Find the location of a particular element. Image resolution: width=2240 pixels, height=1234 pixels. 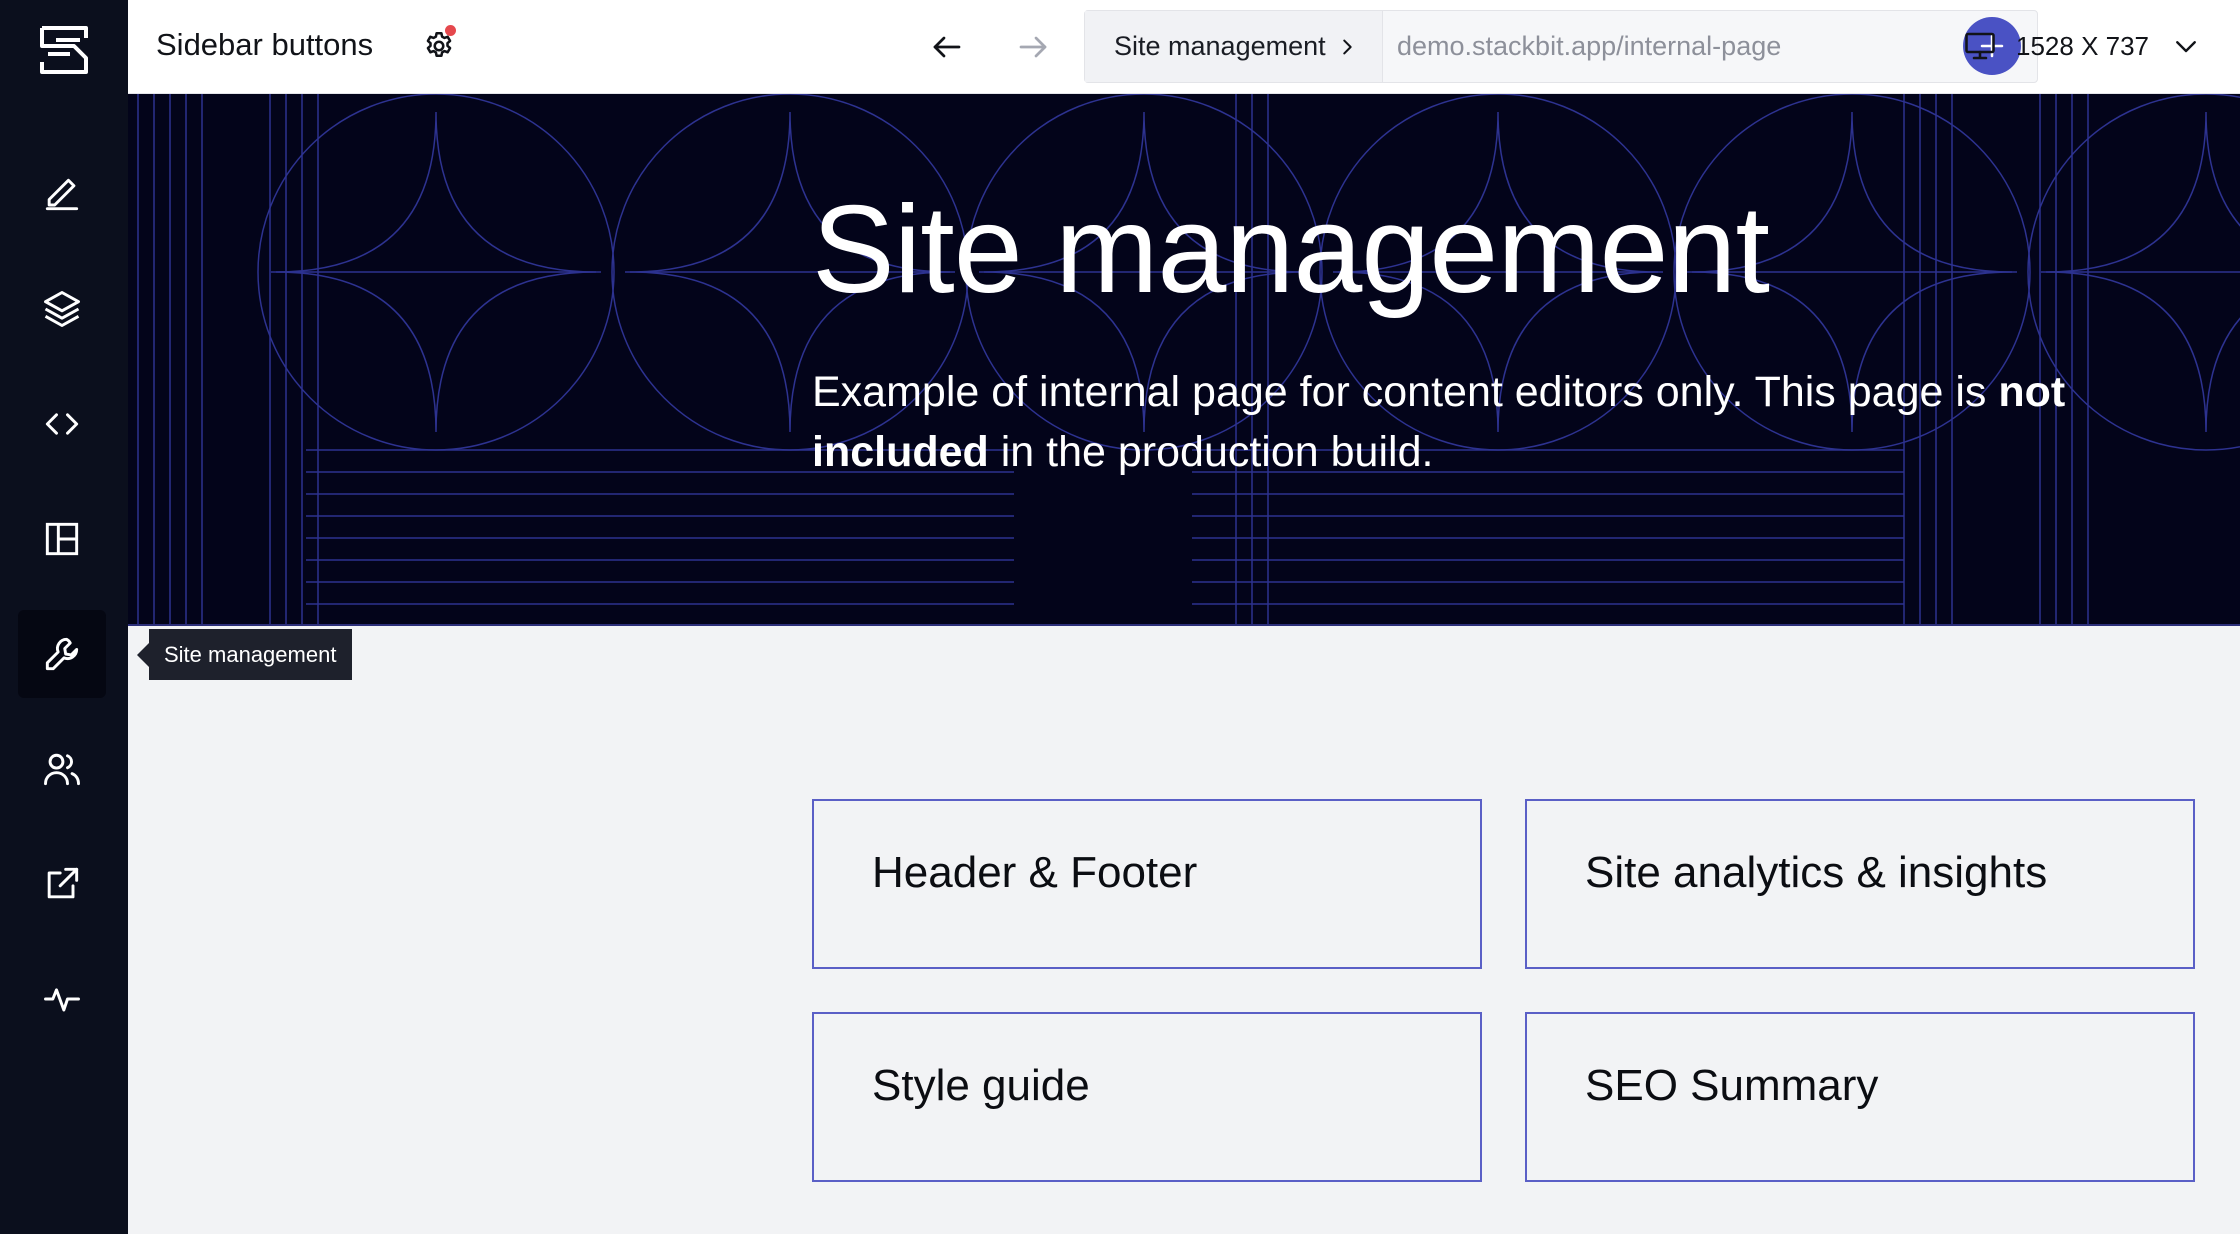

sidebar-item-site-management is located at coordinates (62, 654).